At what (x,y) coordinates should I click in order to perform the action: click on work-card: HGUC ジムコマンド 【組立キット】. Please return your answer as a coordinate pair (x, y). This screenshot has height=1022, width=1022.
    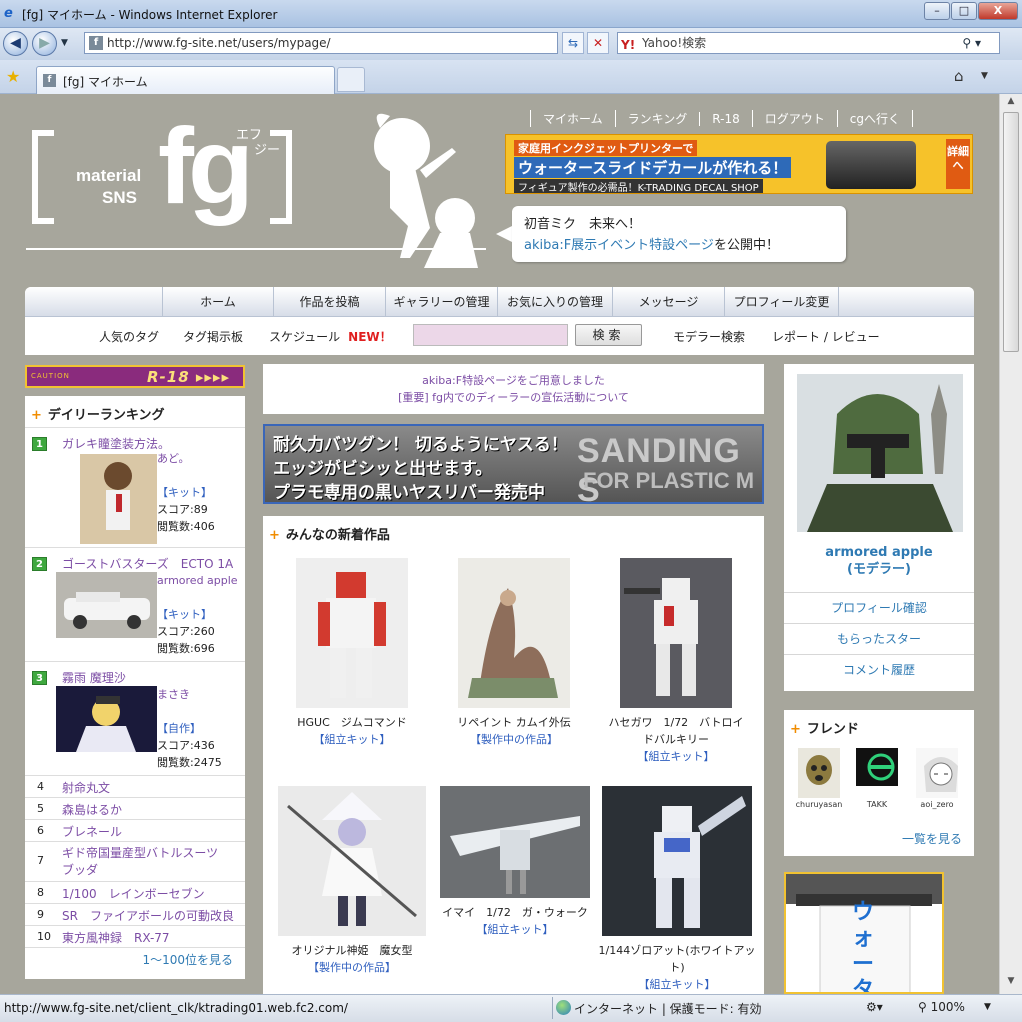
    Looking at the image, I should click on (352, 653).